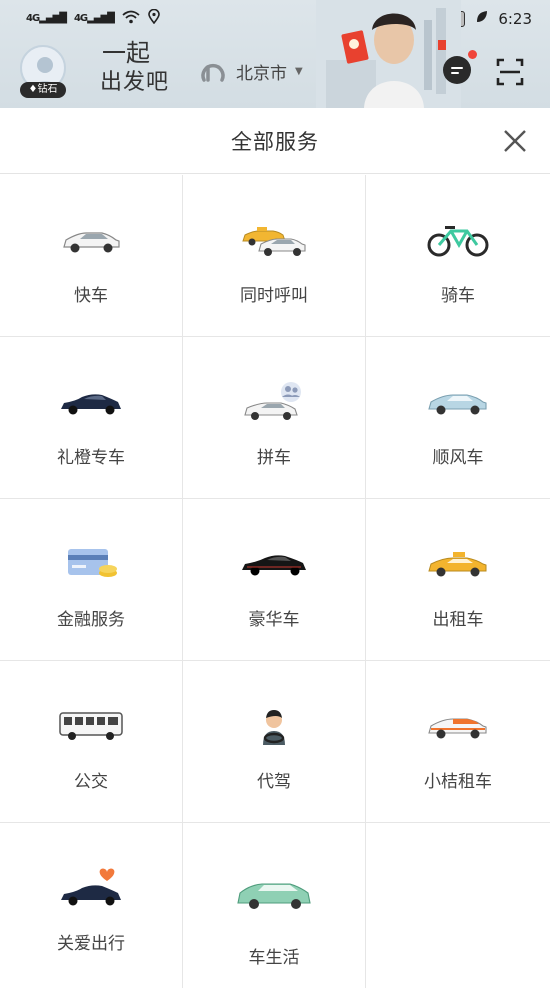 This screenshot has height=988, width=550. What do you see at coordinates (458, 241) in the screenshot?
I see `bicycle-icon` at bounding box center [458, 241].